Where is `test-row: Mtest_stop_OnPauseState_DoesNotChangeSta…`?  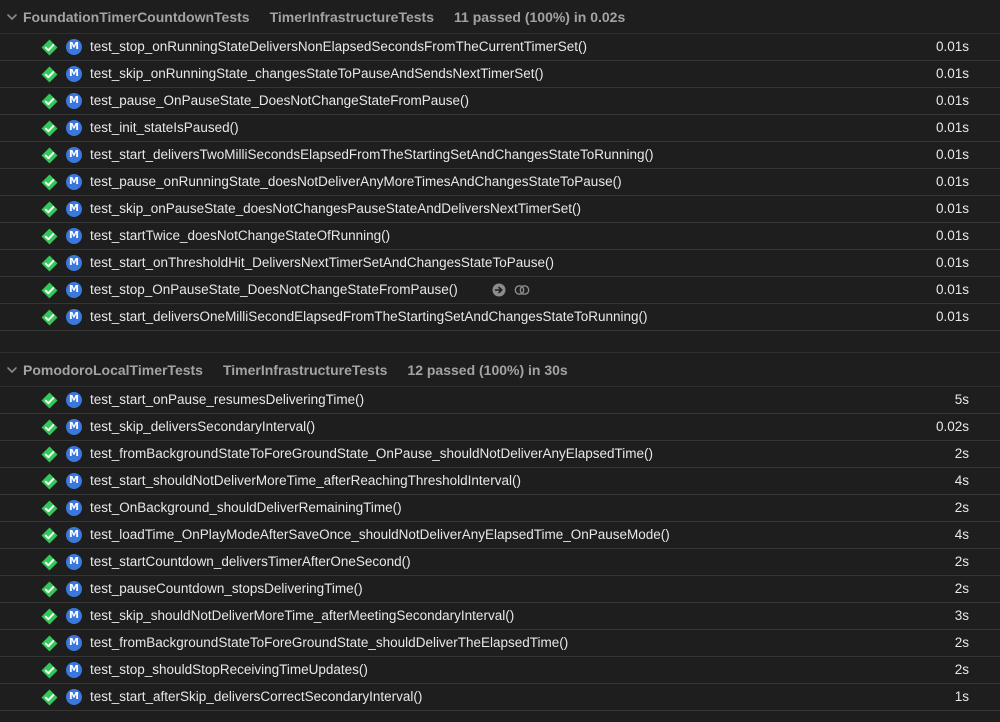 test-row: Mtest_stop_OnPauseState_DoesNotChangeSta… is located at coordinates (500, 290).